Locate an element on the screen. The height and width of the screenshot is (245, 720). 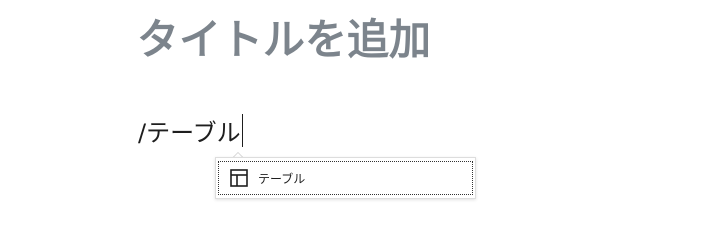
table-icon is located at coordinates (239, 178).